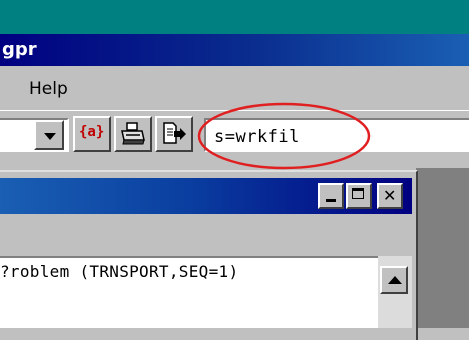  I want to click on toolbar-combo-box, so click(34, 135).